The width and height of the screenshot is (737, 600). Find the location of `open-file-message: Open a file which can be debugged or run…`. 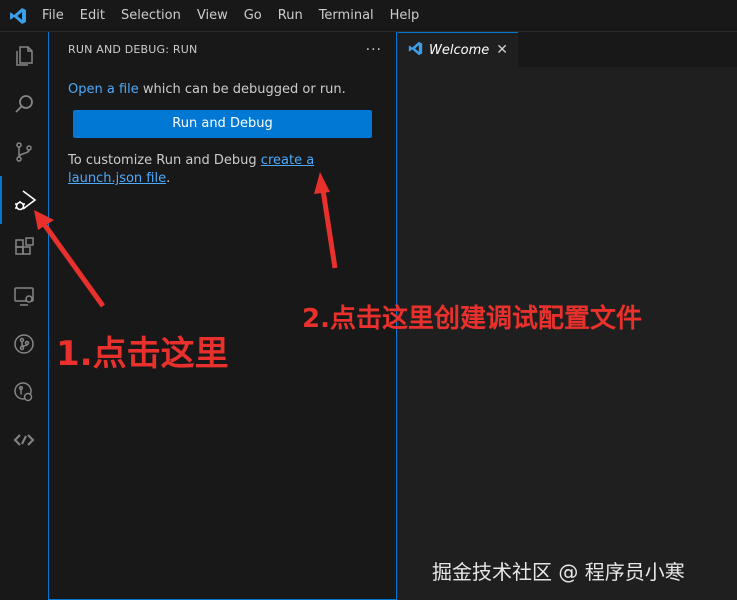

open-file-message: Open a file which can be debugged or run… is located at coordinates (222, 83).